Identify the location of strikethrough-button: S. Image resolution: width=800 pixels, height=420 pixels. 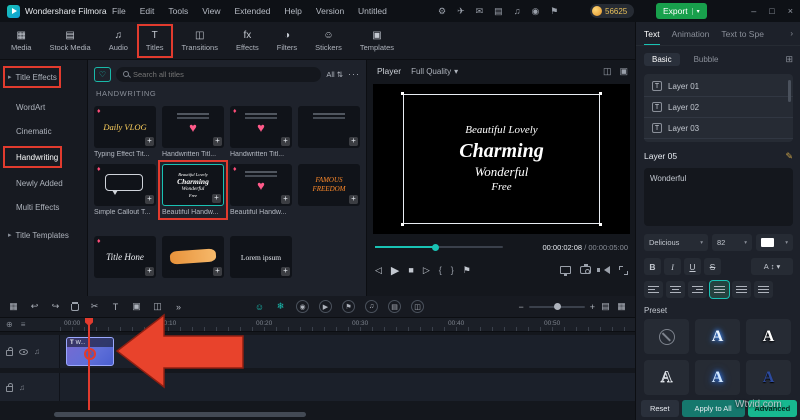
(712, 266).